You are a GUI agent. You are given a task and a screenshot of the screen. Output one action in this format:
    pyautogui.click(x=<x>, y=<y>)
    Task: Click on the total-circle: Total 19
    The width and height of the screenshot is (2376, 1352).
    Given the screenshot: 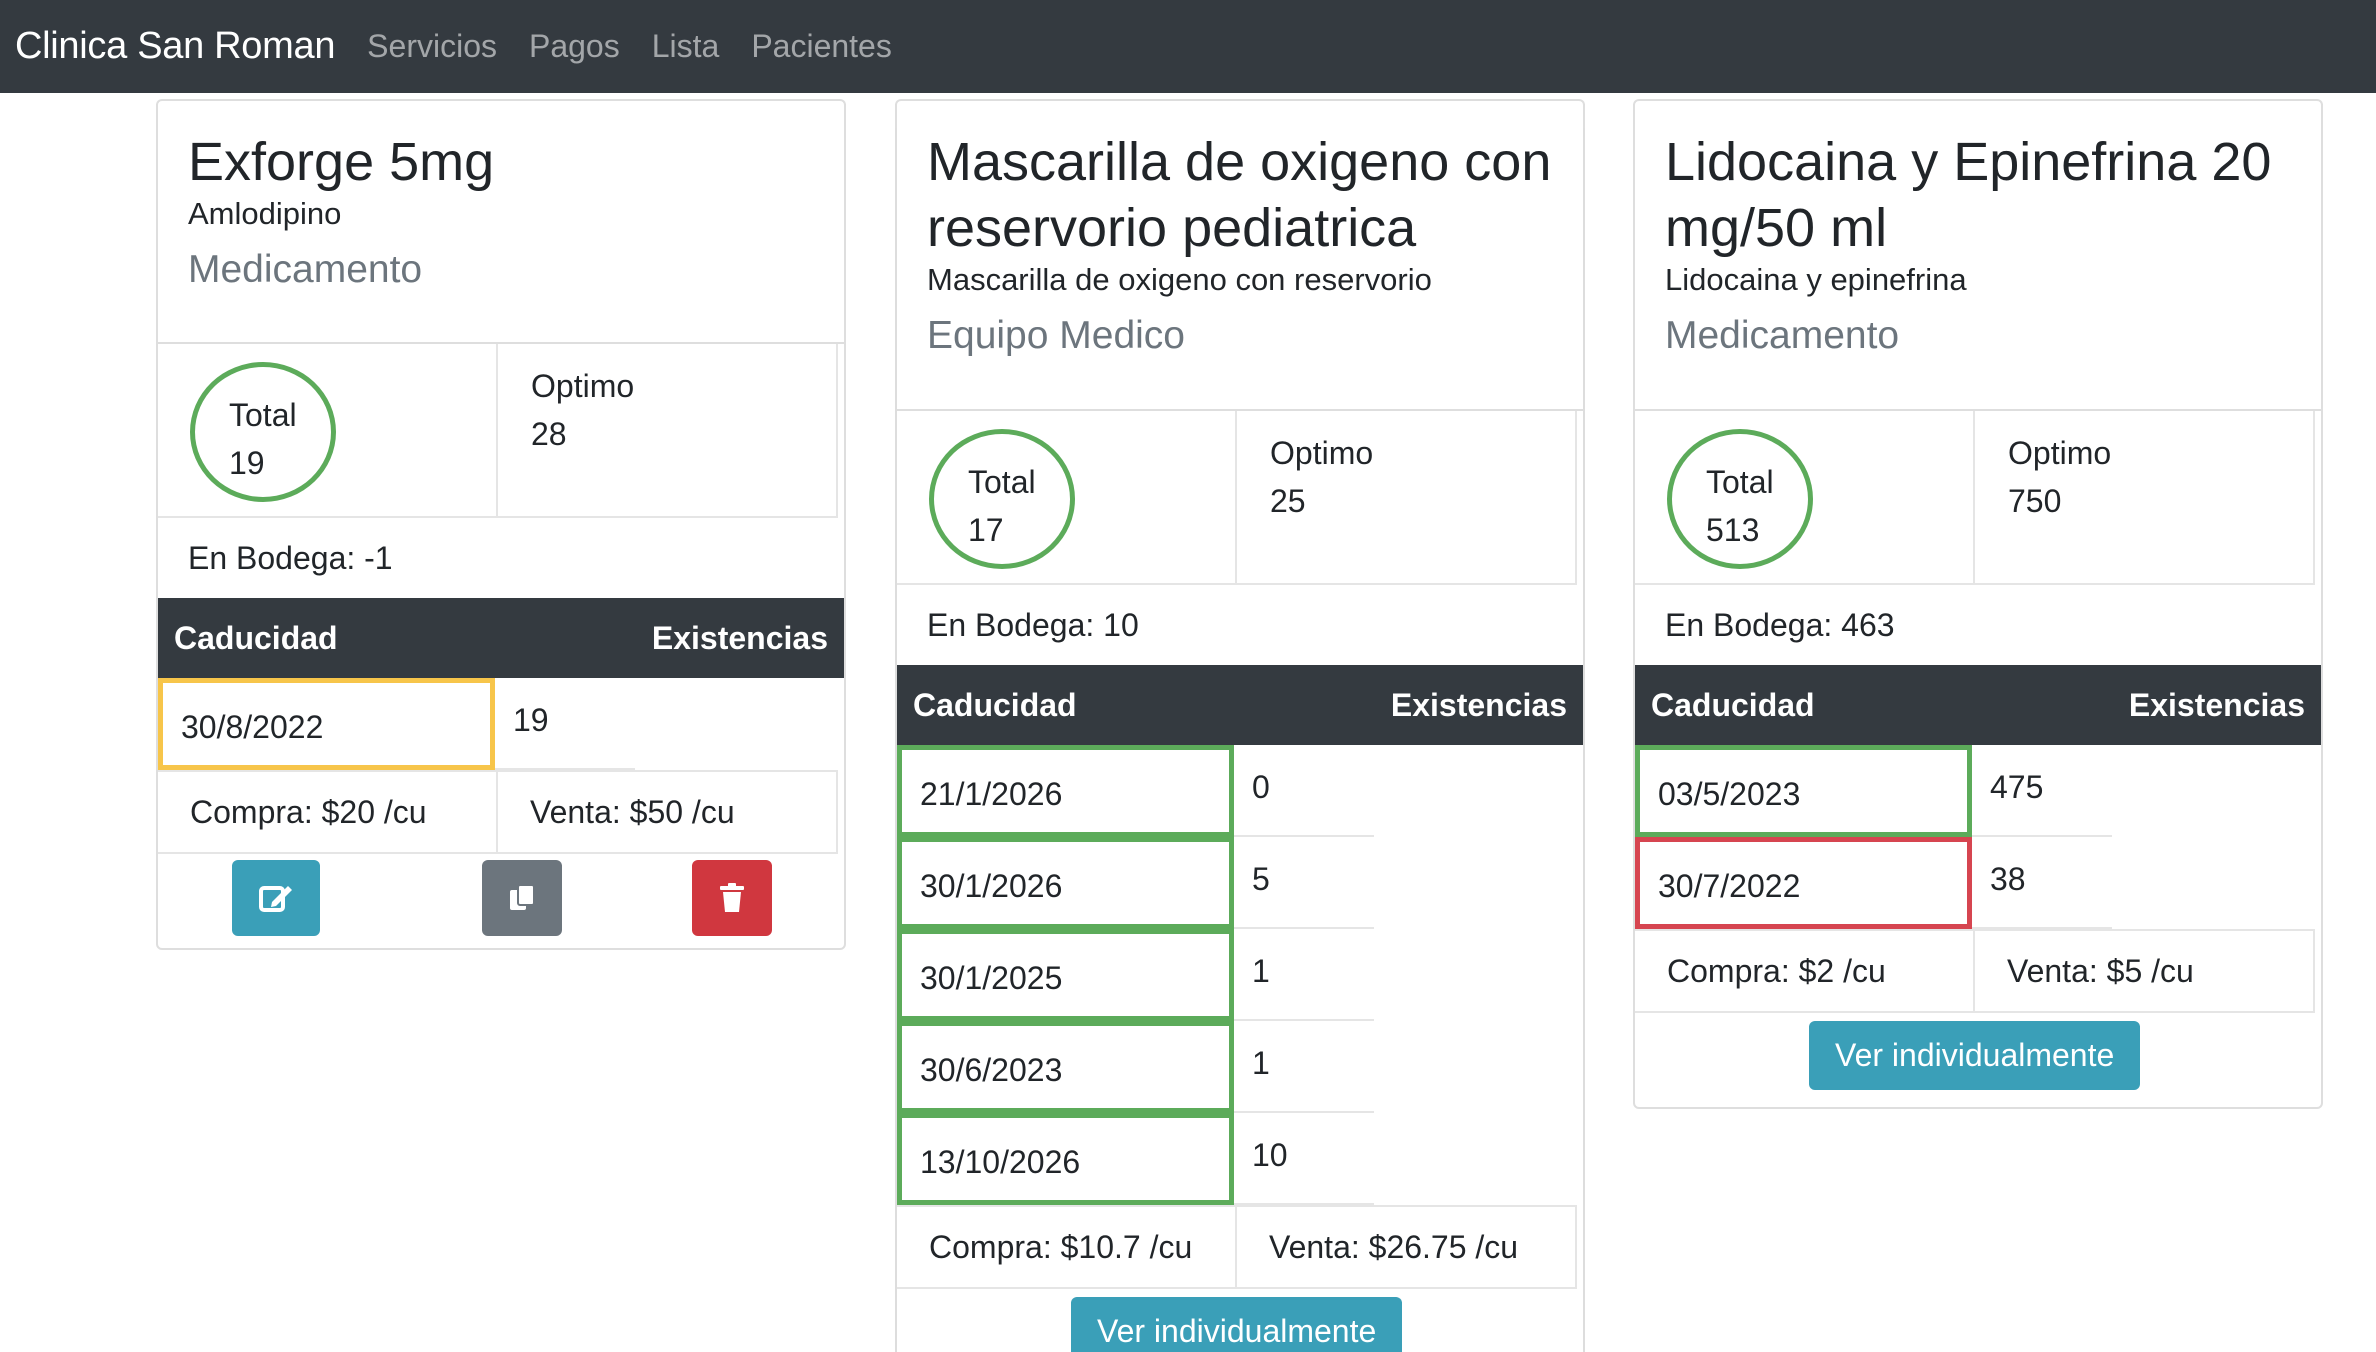 What is the action you would take?
    pyautogui.click(x=263, y=432)
    